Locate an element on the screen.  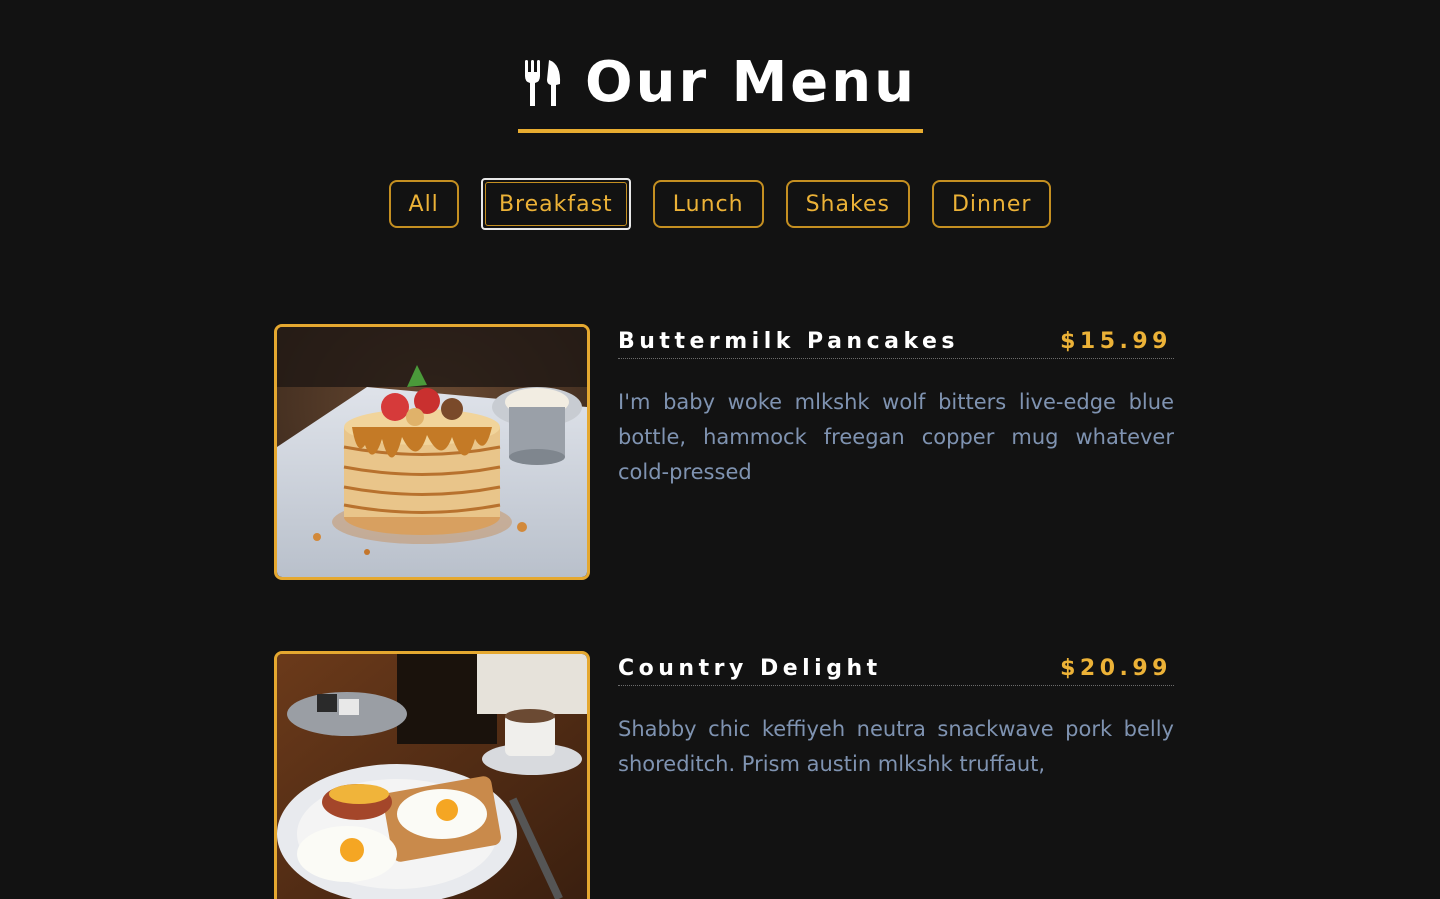
item-header: Buttermilk Pancakes $15.99 is located at coordinates (896, 341).